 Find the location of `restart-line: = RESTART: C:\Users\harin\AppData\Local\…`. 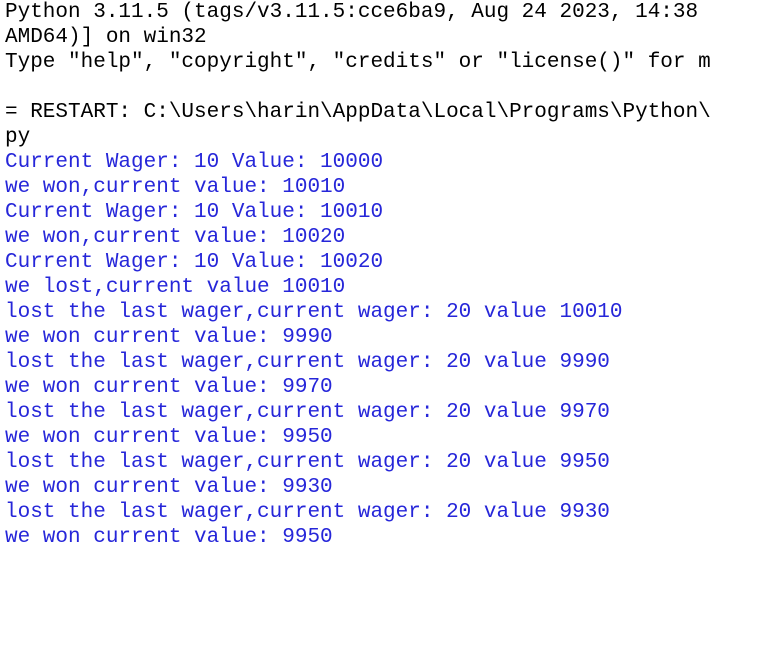

restart-line: = RESTART: C:\Users\harin\AppData\Local\… is located at coordinates (358, 112).